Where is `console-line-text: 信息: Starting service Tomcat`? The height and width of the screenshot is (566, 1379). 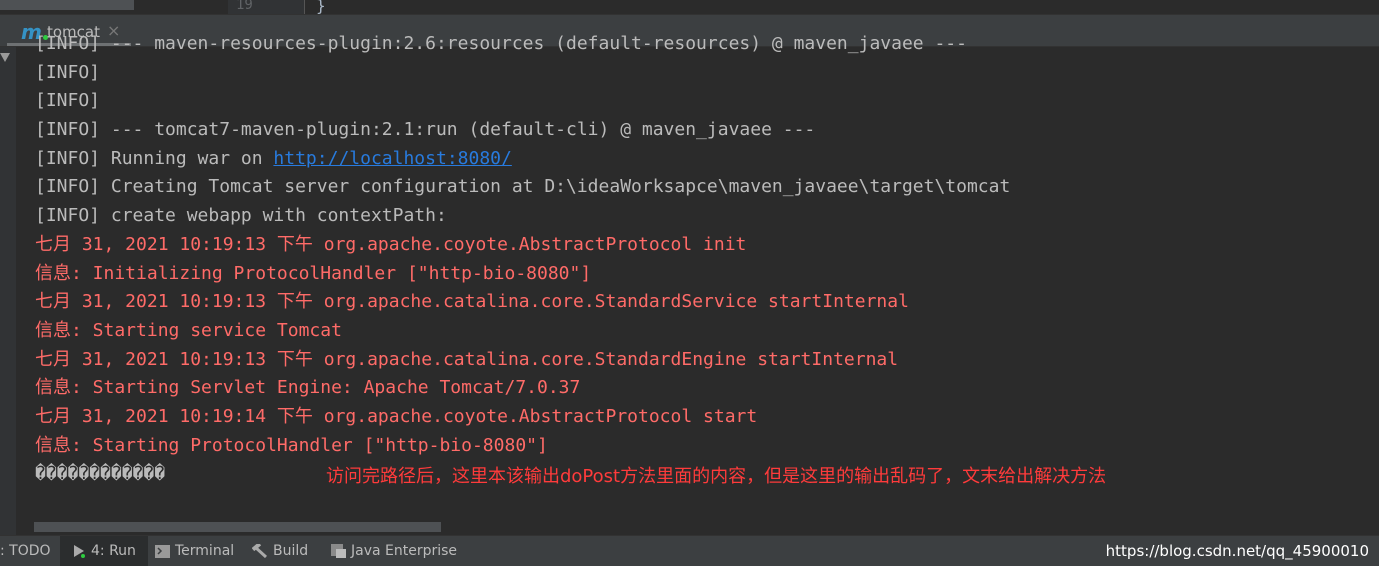
console-line-text: 信息: Starting service Tomcat is located at coordinates (188, 330).